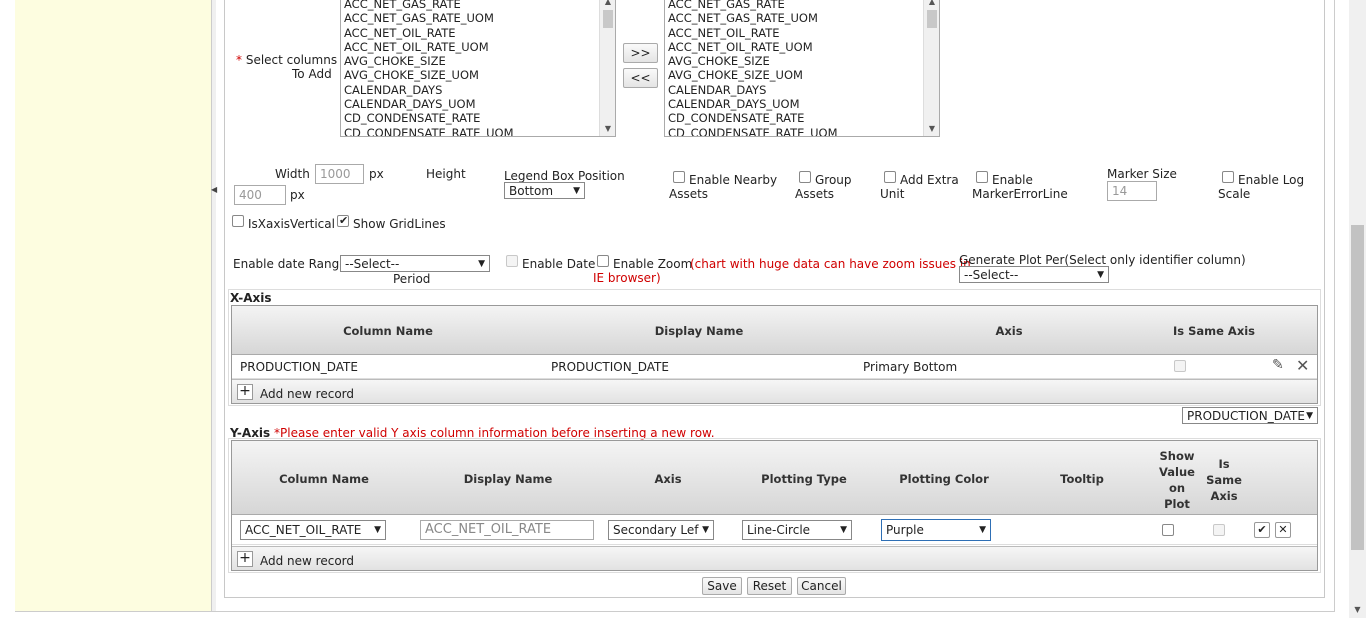 The height and width of the screenshot is (618, 1366). What do you see at coordinates (512, 261) in the screenshot?
I see `enable-date-checkbox` at bounding box center [512, 261].